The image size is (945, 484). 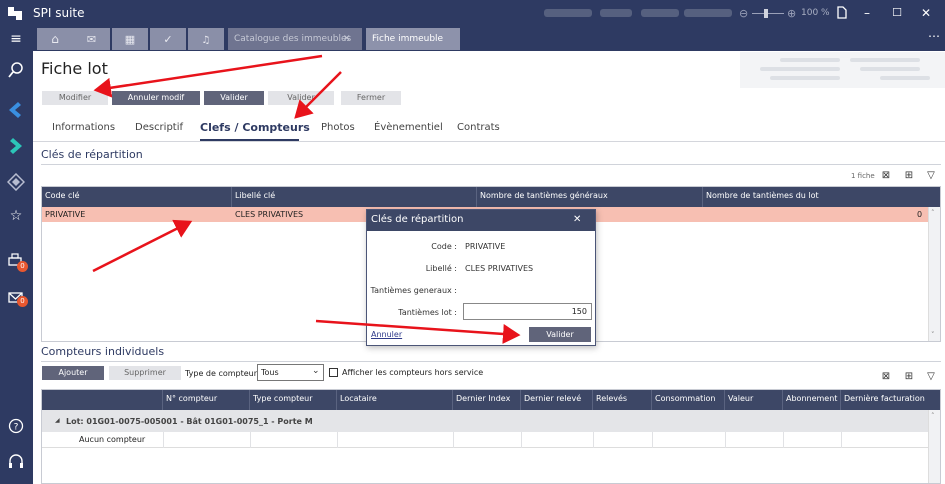 I want to click on favorites-star-icon: ☆, so click(x=16, y=216).